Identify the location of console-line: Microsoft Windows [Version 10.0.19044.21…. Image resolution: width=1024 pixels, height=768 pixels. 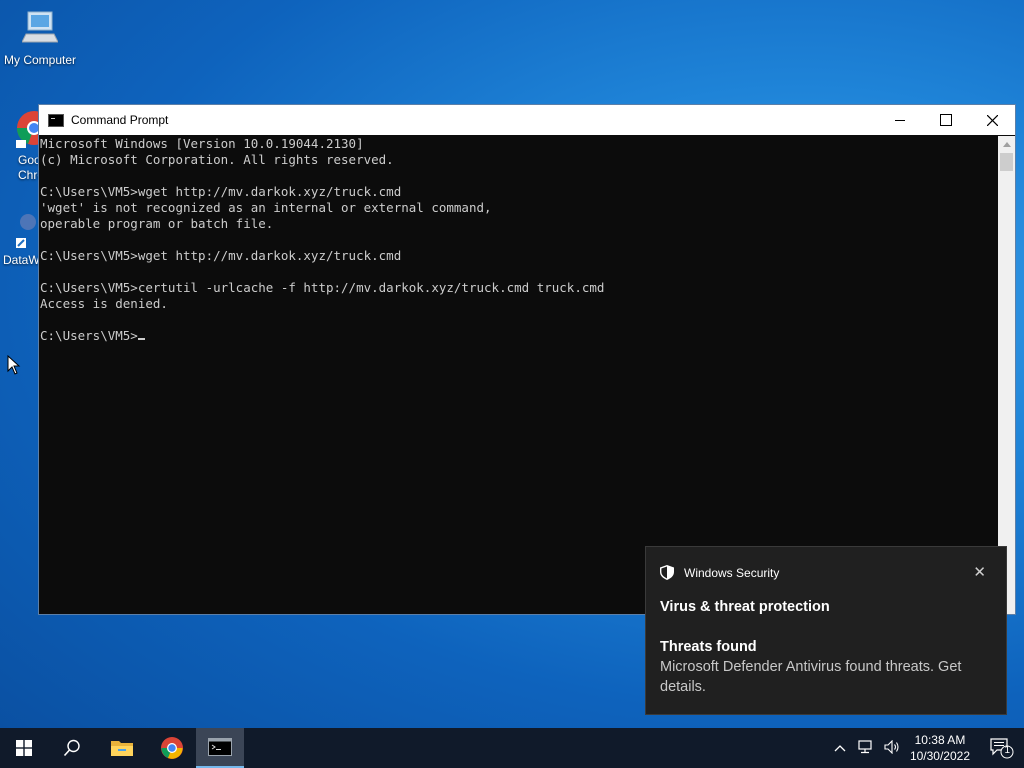
(202, 143).